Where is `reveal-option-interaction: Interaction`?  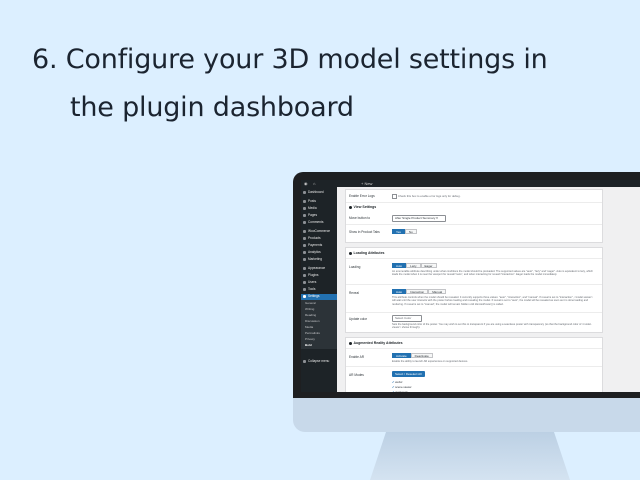 reveal-option-interaction: Interaction is located at coordinates (417, 291).